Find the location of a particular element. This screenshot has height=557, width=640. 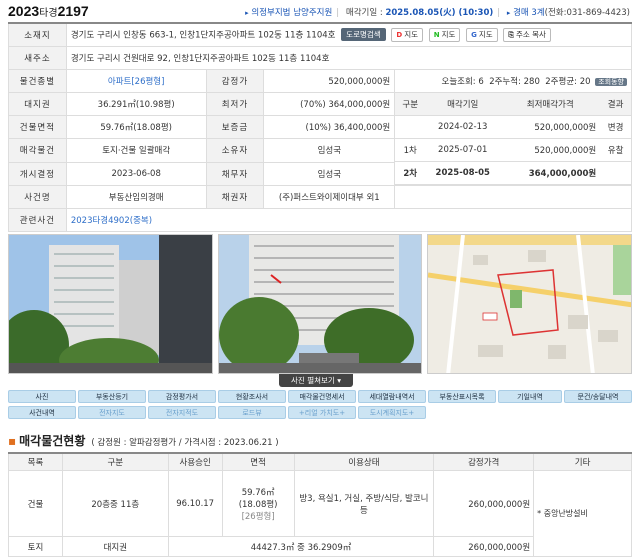

link-real-value: +리얼 가치도+ is located at coordinates (322, 412).